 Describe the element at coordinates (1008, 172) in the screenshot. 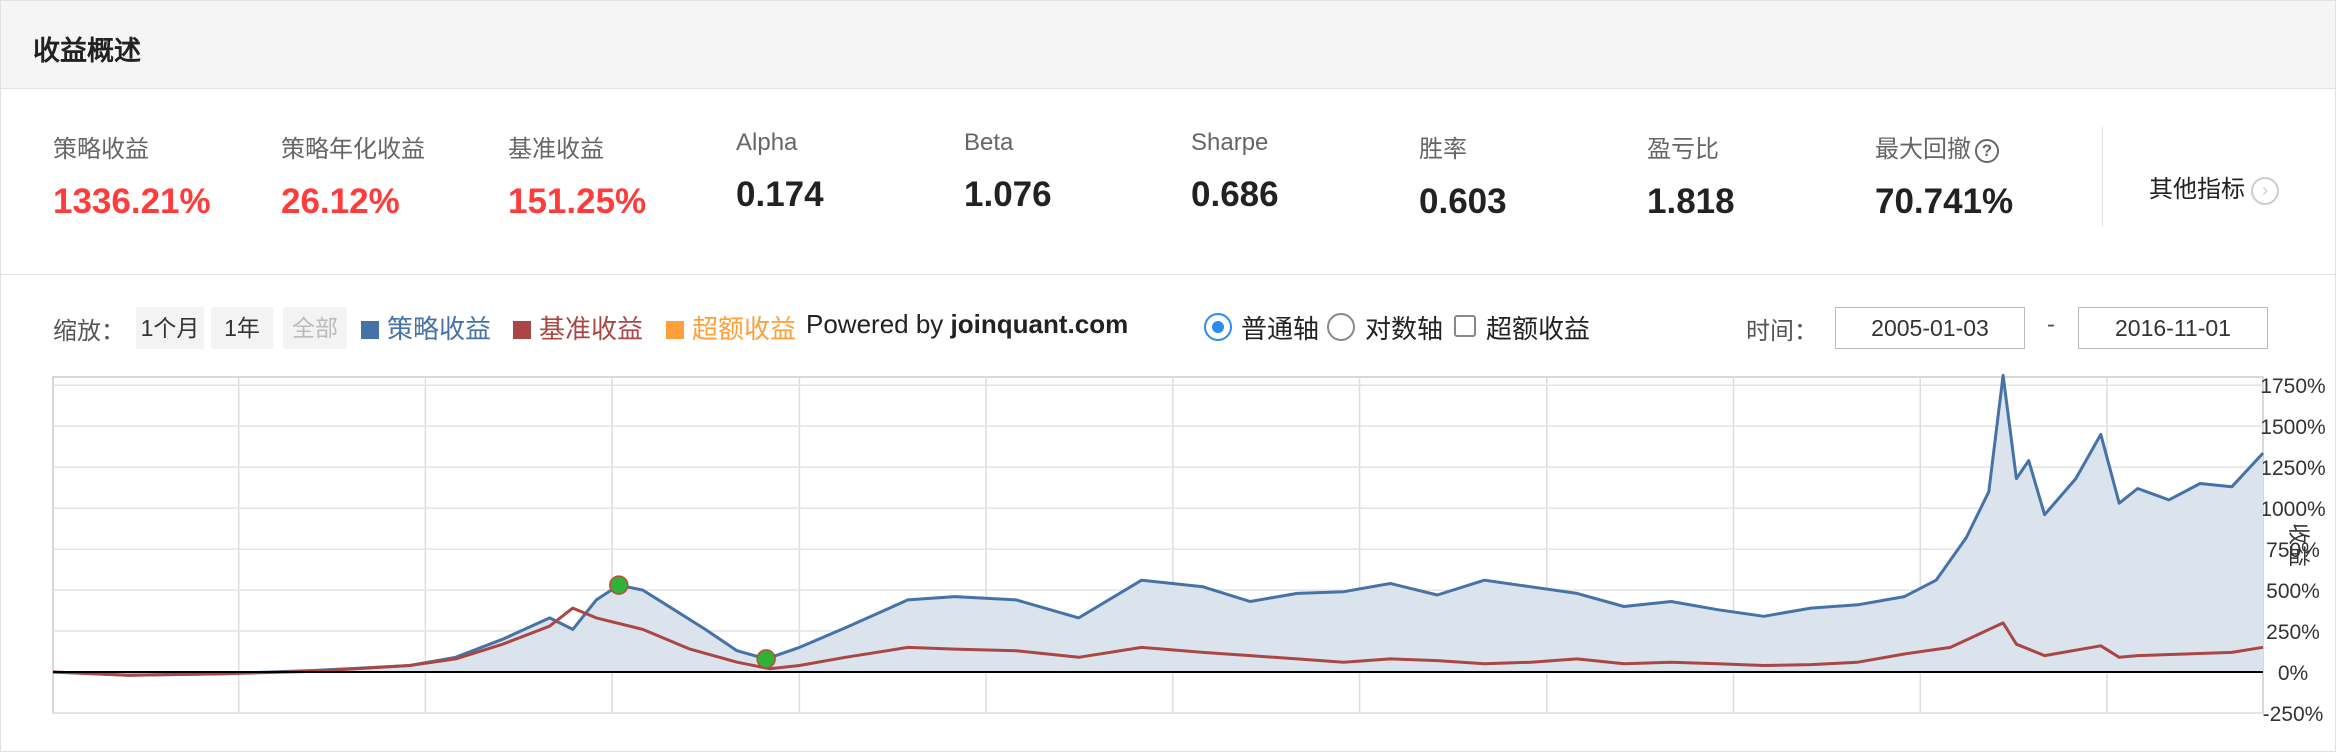

I see `metric-beta: Beta 1.076` at that location.